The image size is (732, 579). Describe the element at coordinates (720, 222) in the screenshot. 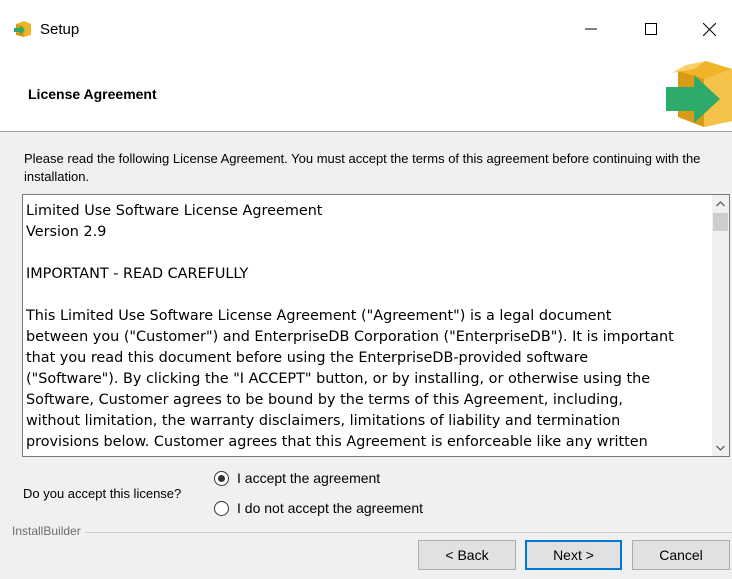

I see `scroll-thumb` at that location.